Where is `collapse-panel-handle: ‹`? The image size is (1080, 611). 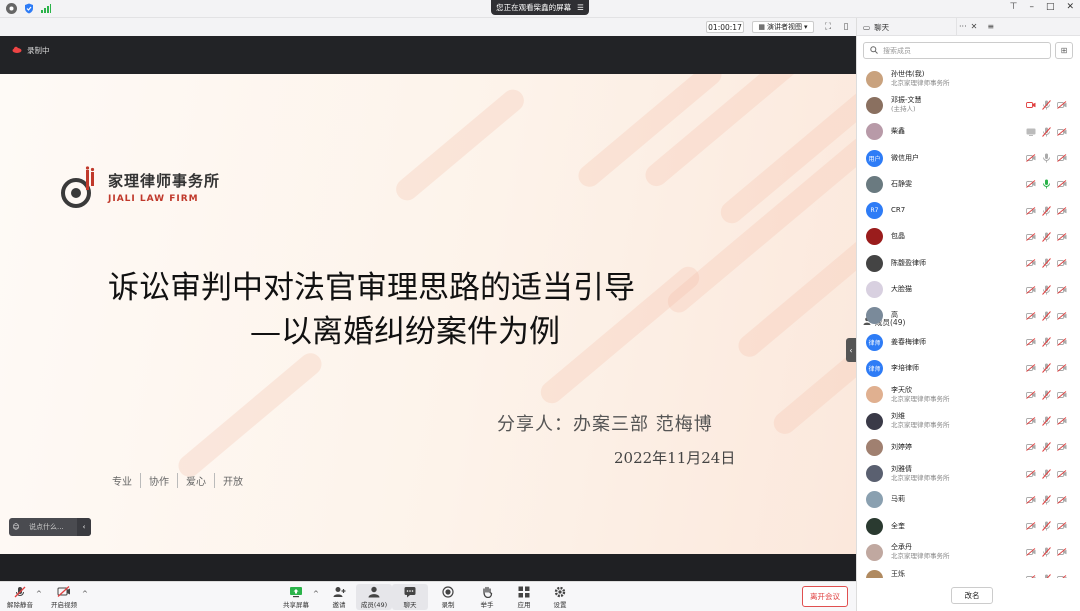
collapse-panel-handle: ‹ is located at coordinates (851, 350).